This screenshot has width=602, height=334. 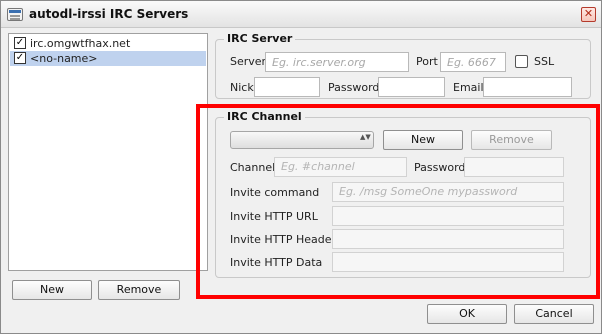 I want to click on invite-http-data-input, so click(x=448, y=262).